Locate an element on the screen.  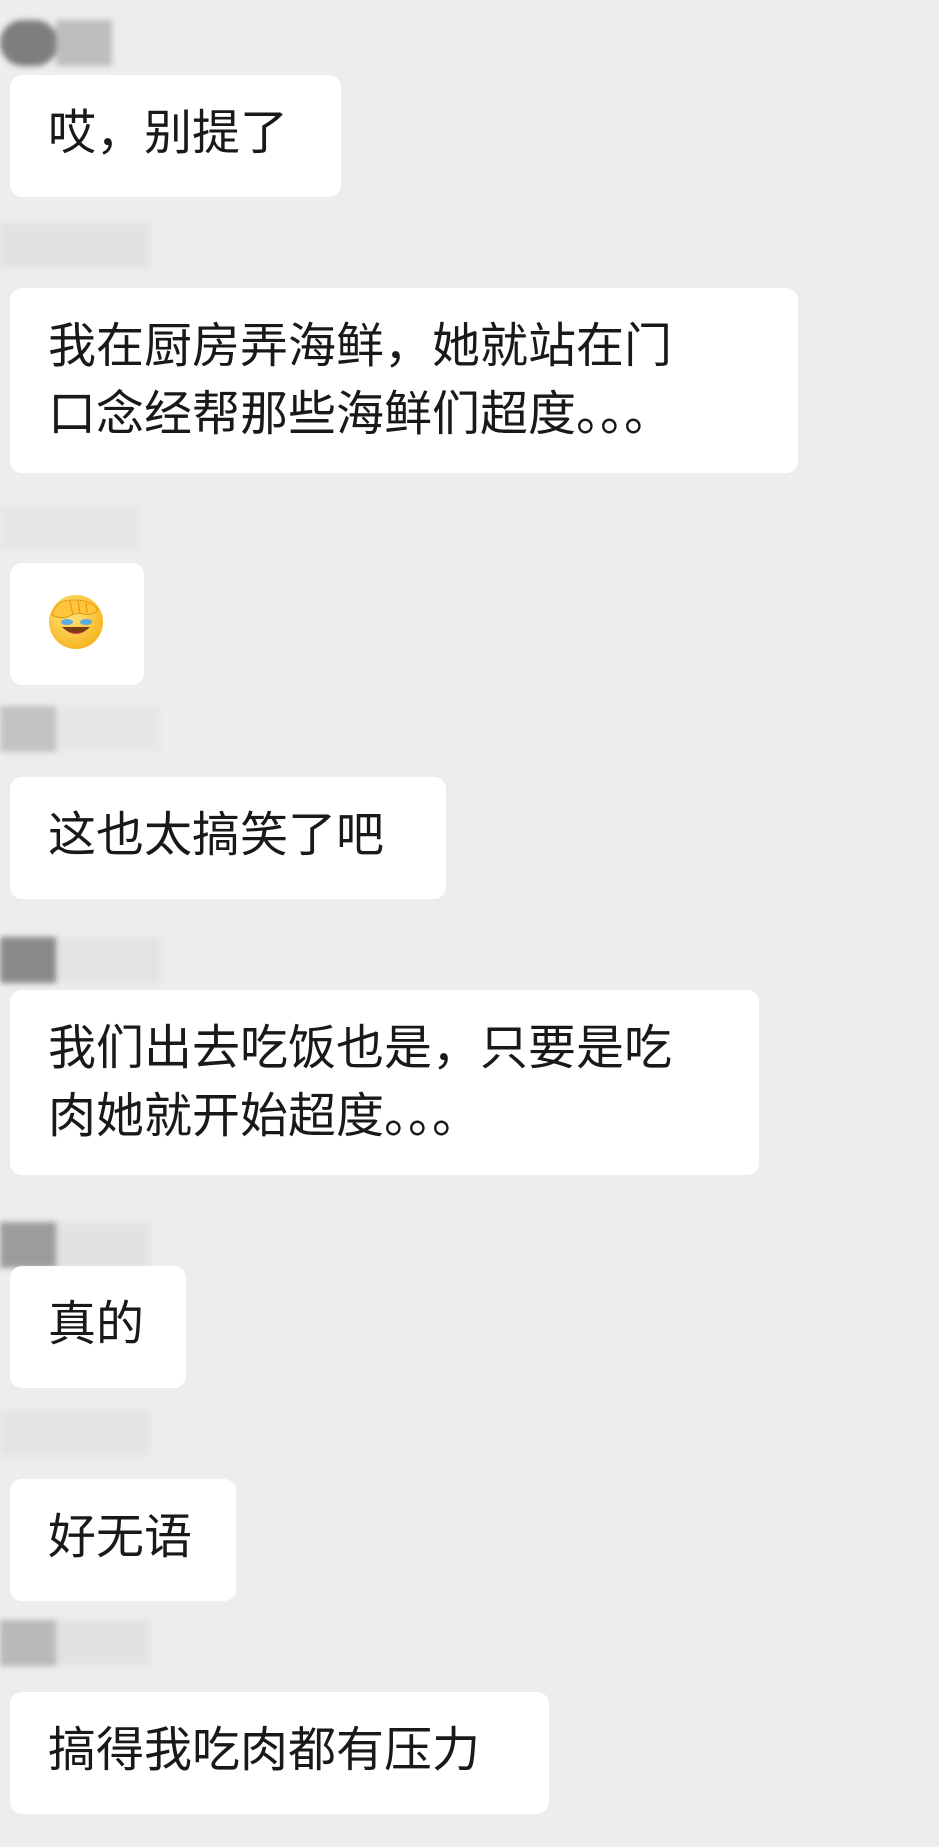
message-text: 肉她就开始超度。。。 is located at coordinates (264, 1116).